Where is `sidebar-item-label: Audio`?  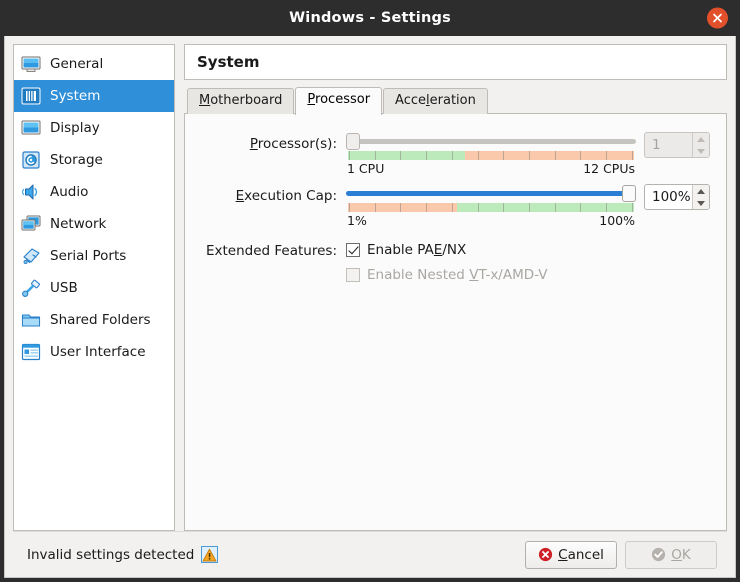 sidebar-item-label: Audio is located at coordinates (69, 192).